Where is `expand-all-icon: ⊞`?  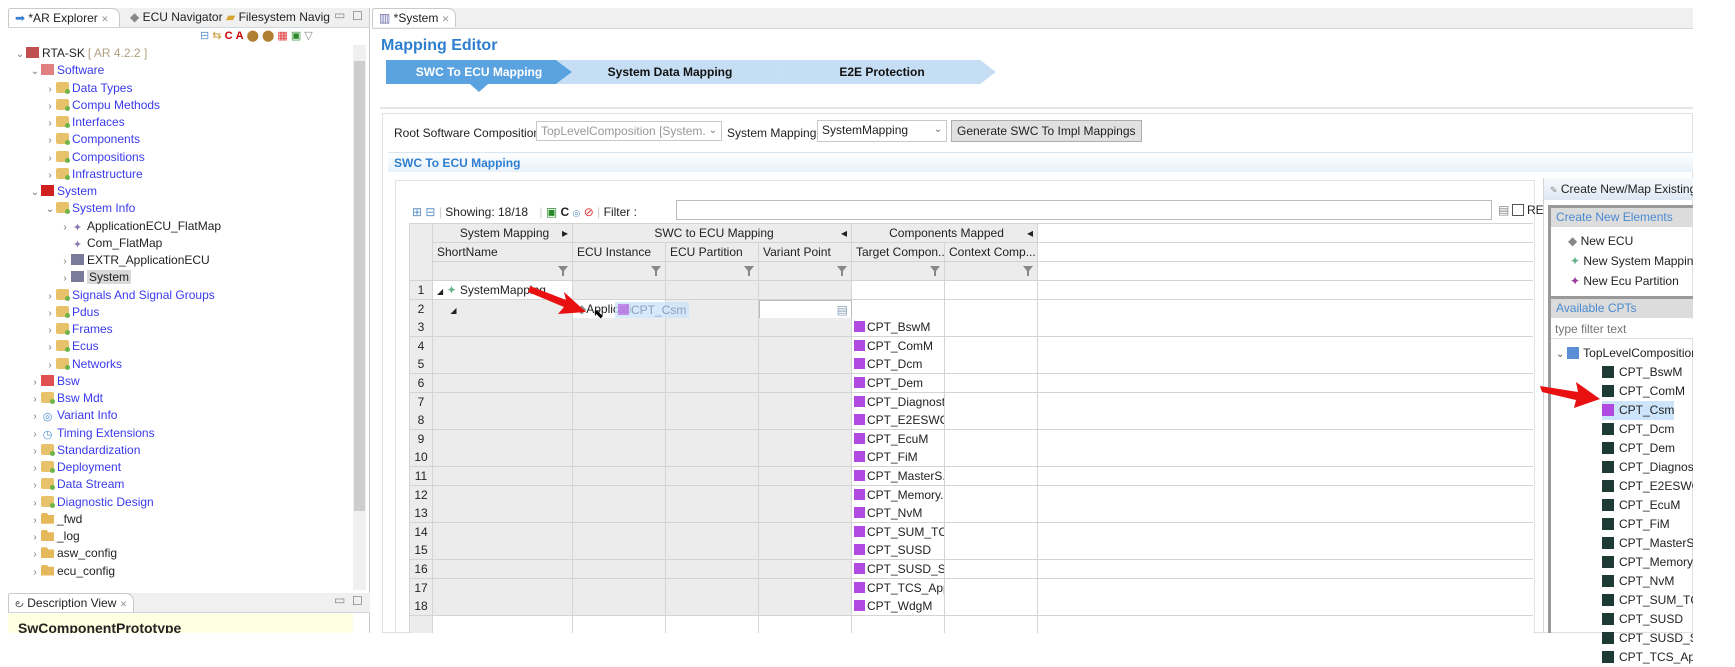
expand-all-icon: ⊞ is located at coordinates (417, 212).